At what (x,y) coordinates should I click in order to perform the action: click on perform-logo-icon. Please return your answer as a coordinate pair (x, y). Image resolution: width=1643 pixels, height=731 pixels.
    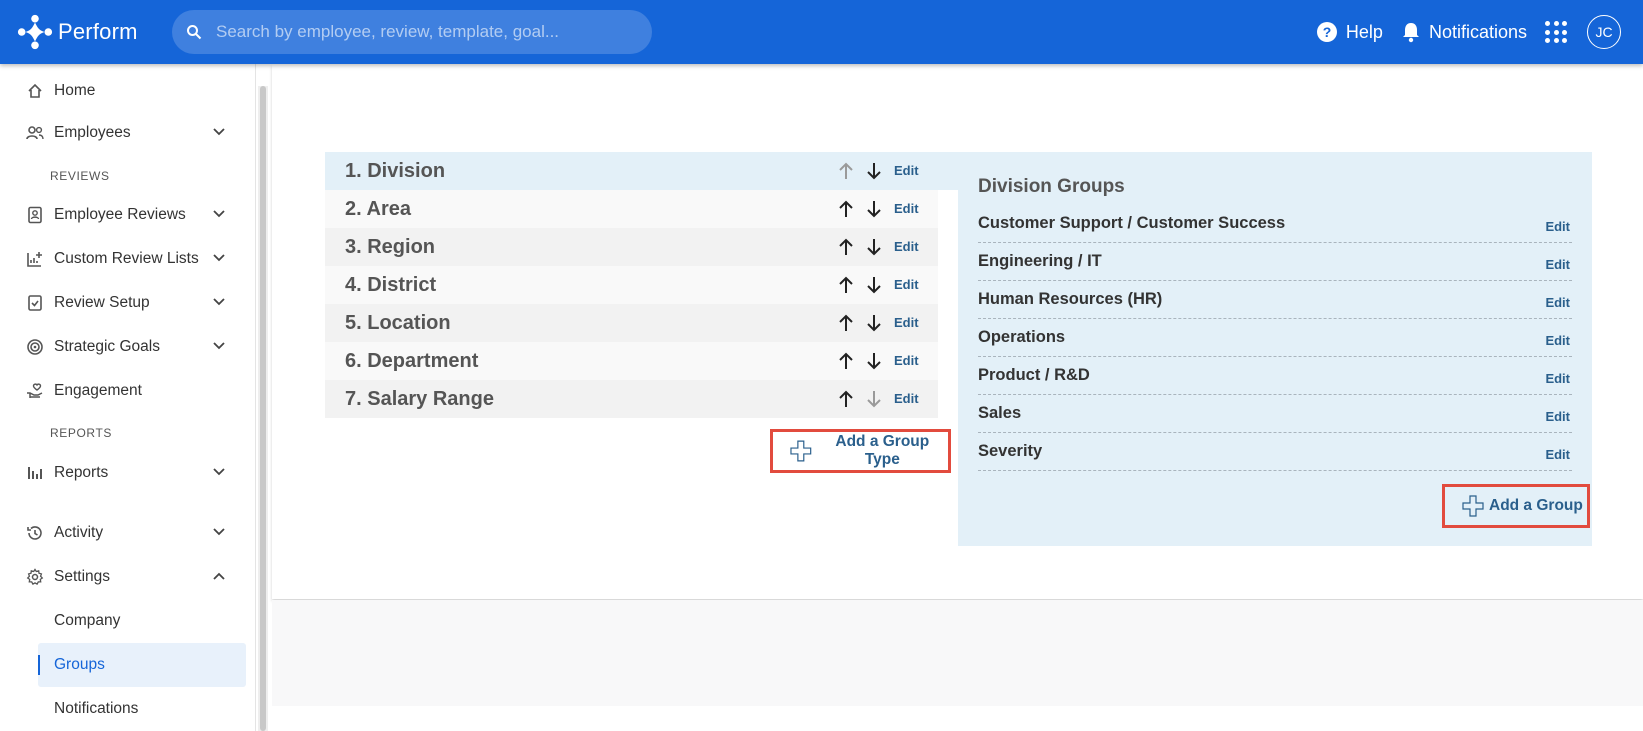
    Looking at the image, I should click on (35, 32).